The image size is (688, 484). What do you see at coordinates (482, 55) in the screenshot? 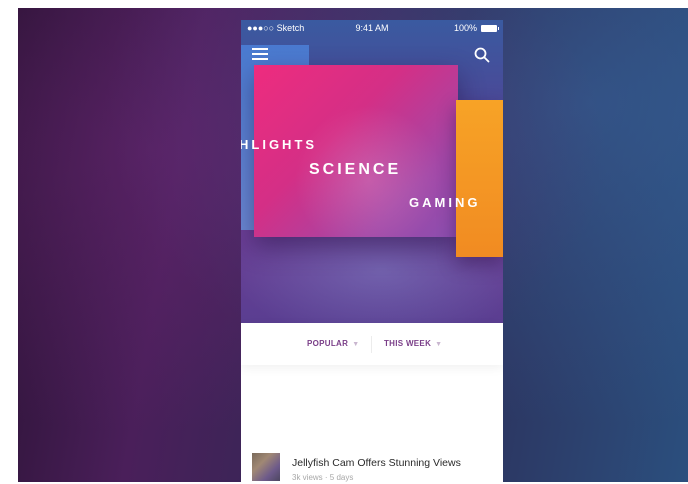
I see `search-icon` at bounding box center [482, 55].